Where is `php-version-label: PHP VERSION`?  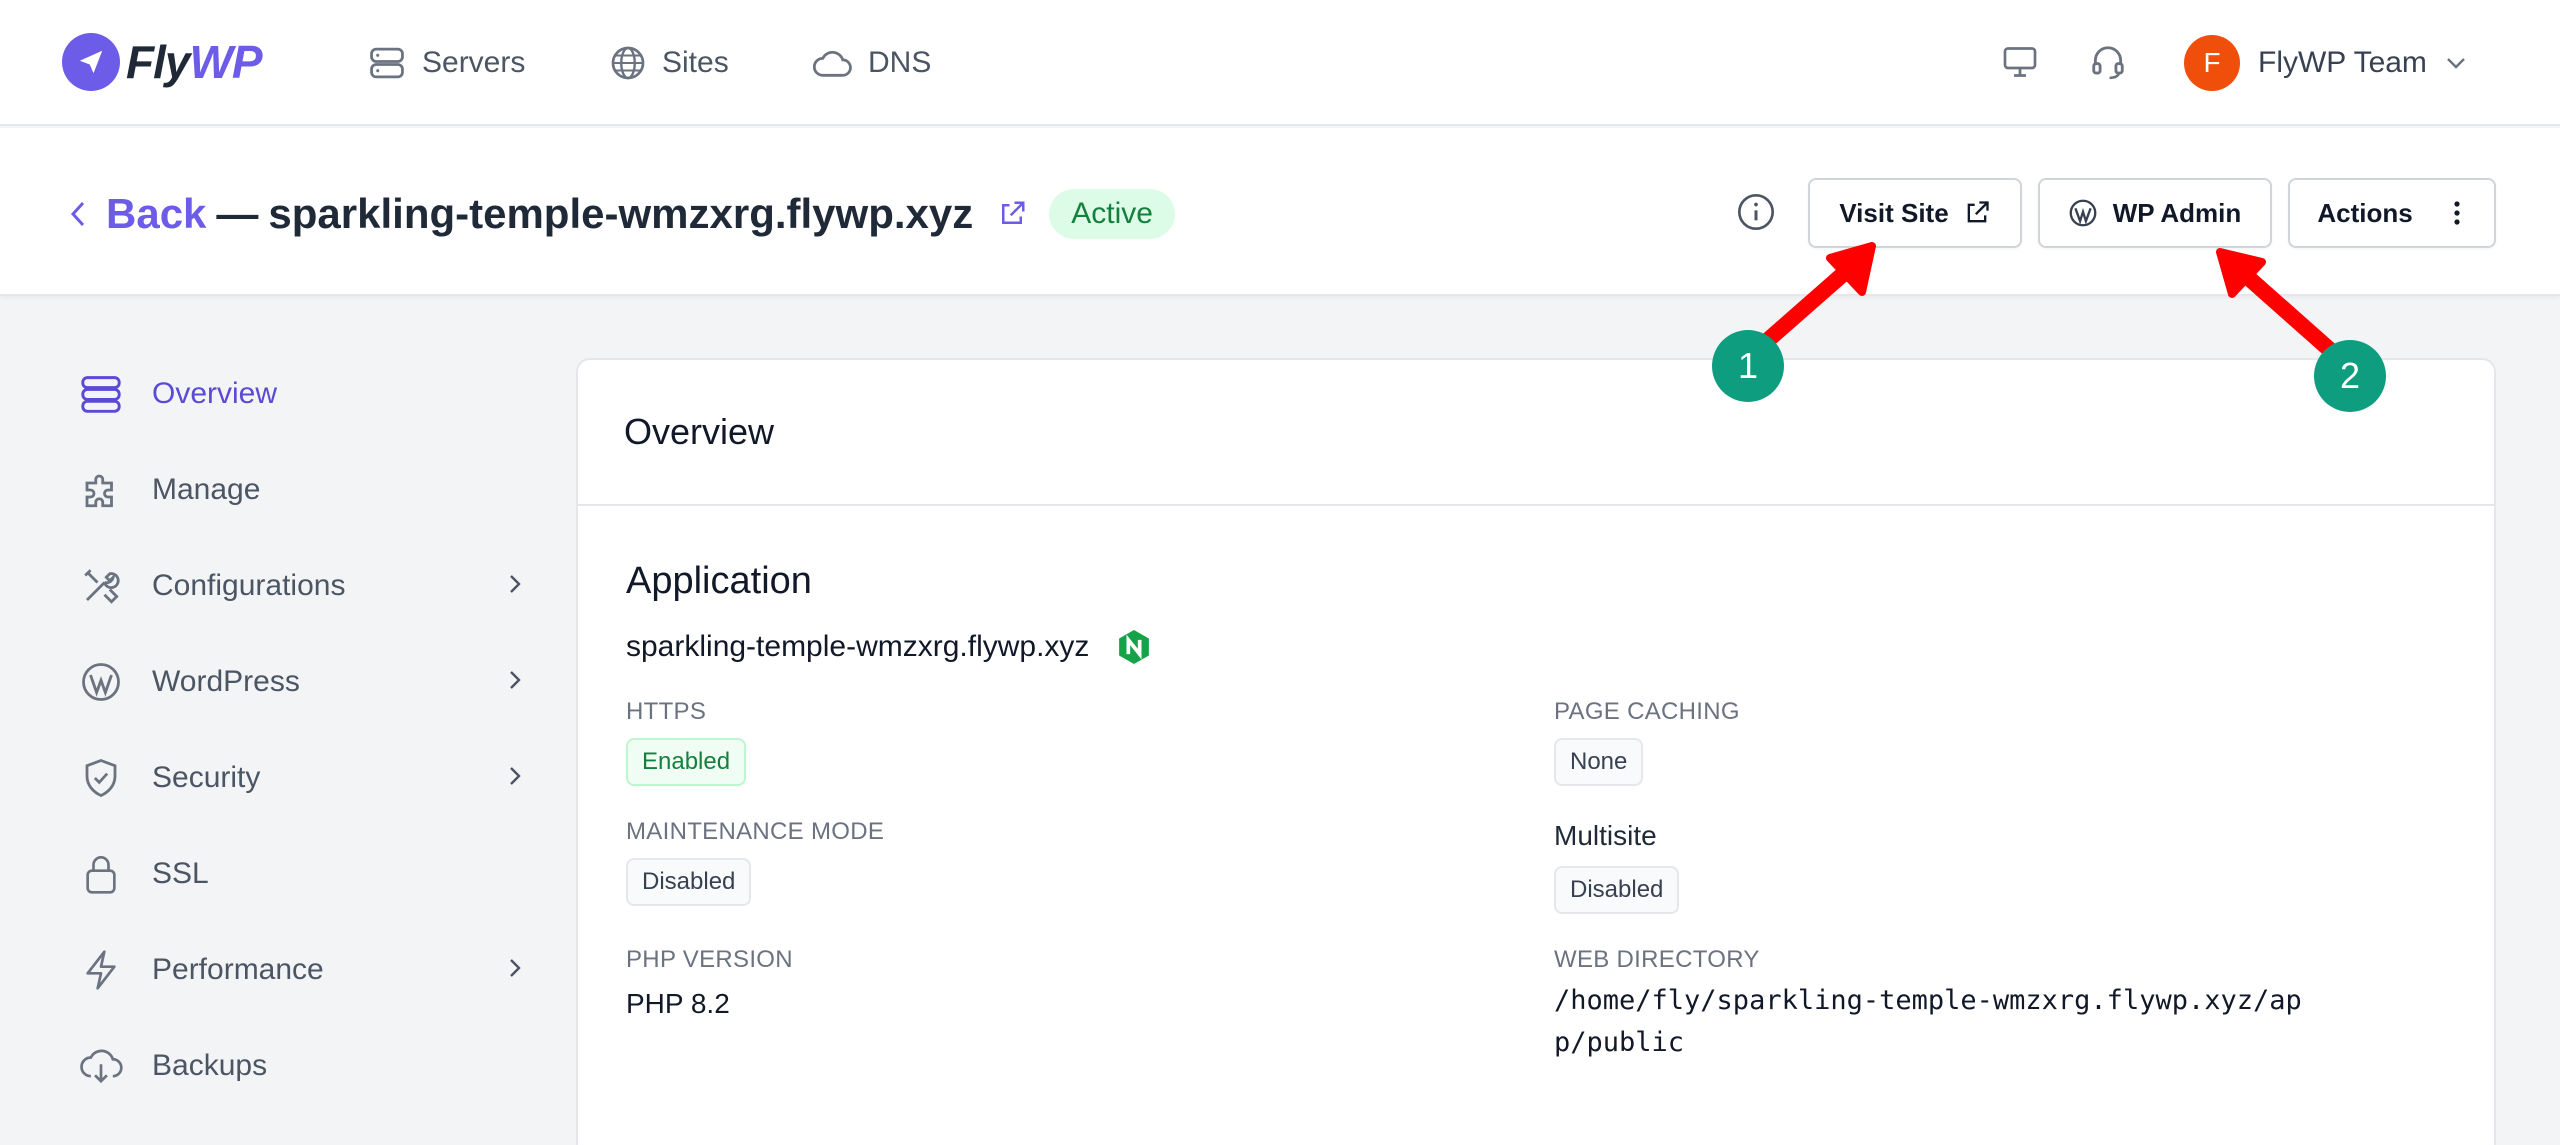 php-version-label: PHP VERSION is located at coordinates (709, 959).